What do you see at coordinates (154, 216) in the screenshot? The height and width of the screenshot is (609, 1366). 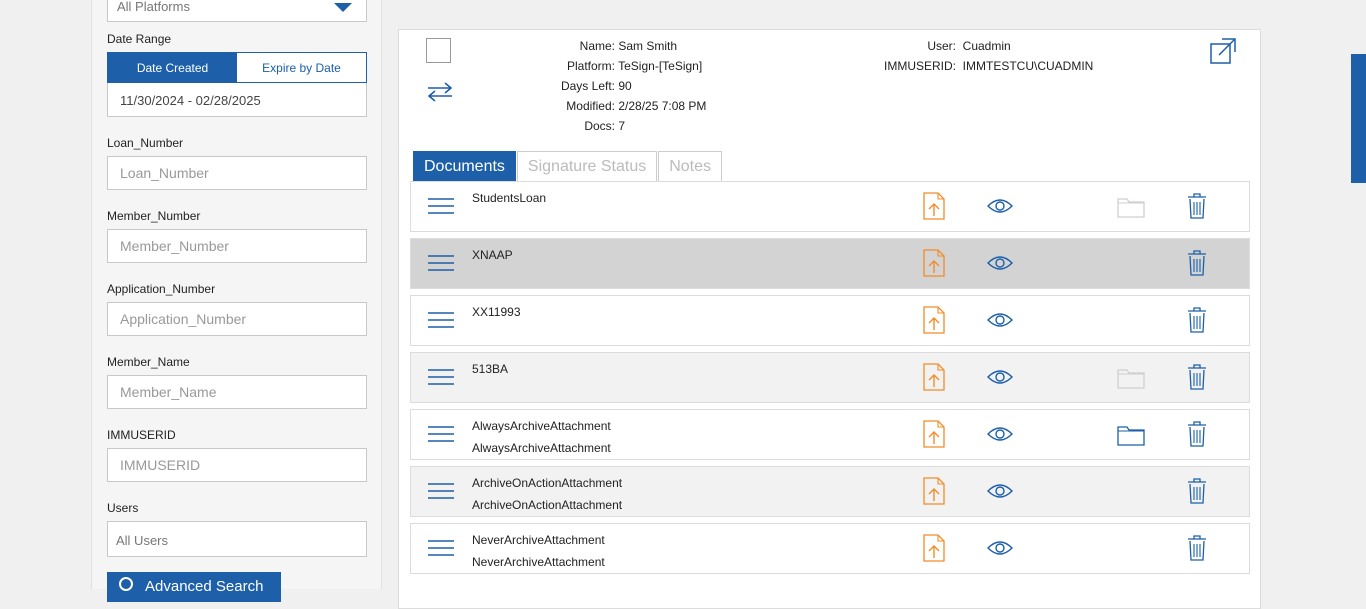 I see `member-number-label: Member_Number` at bounding box center [154, 216].